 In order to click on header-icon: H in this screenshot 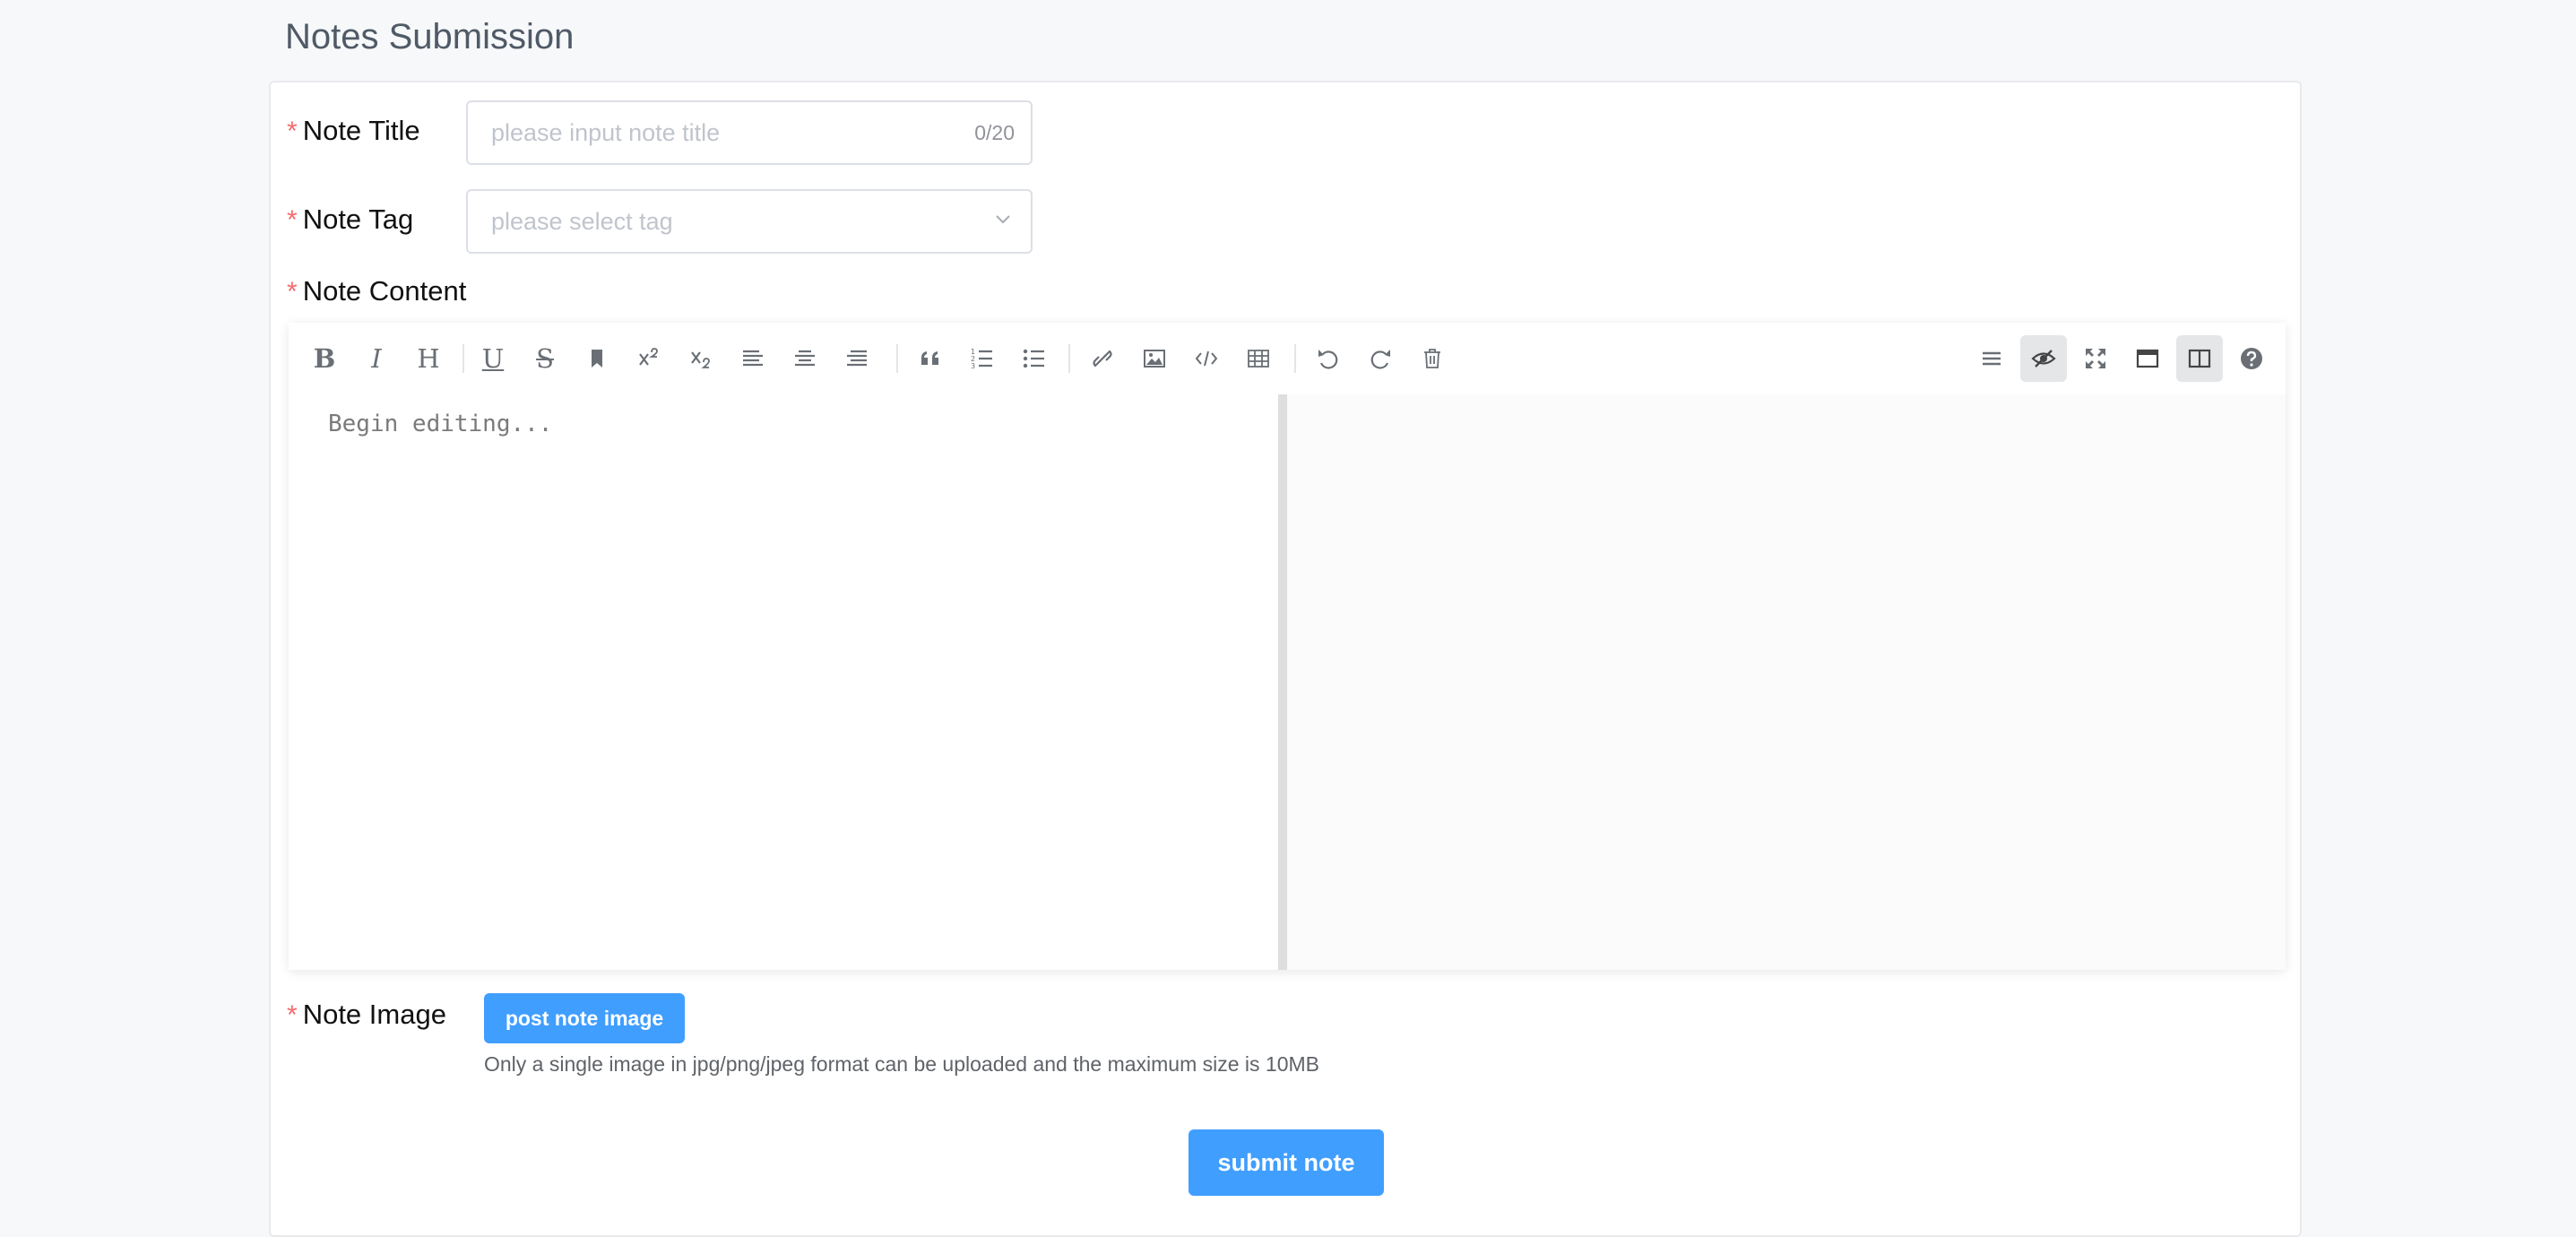, I will do `click(428, 358)`.